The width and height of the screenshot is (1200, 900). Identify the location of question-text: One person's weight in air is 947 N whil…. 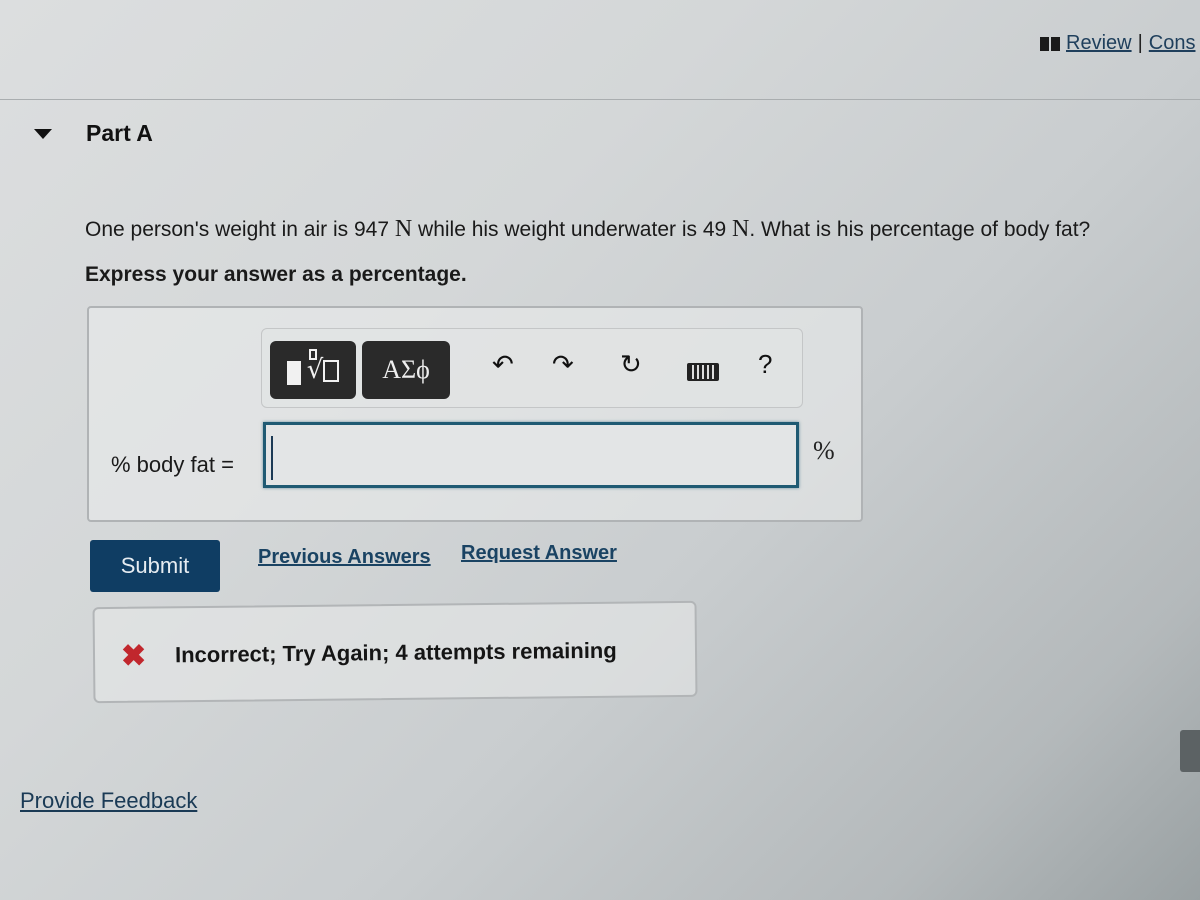
(587, 229).